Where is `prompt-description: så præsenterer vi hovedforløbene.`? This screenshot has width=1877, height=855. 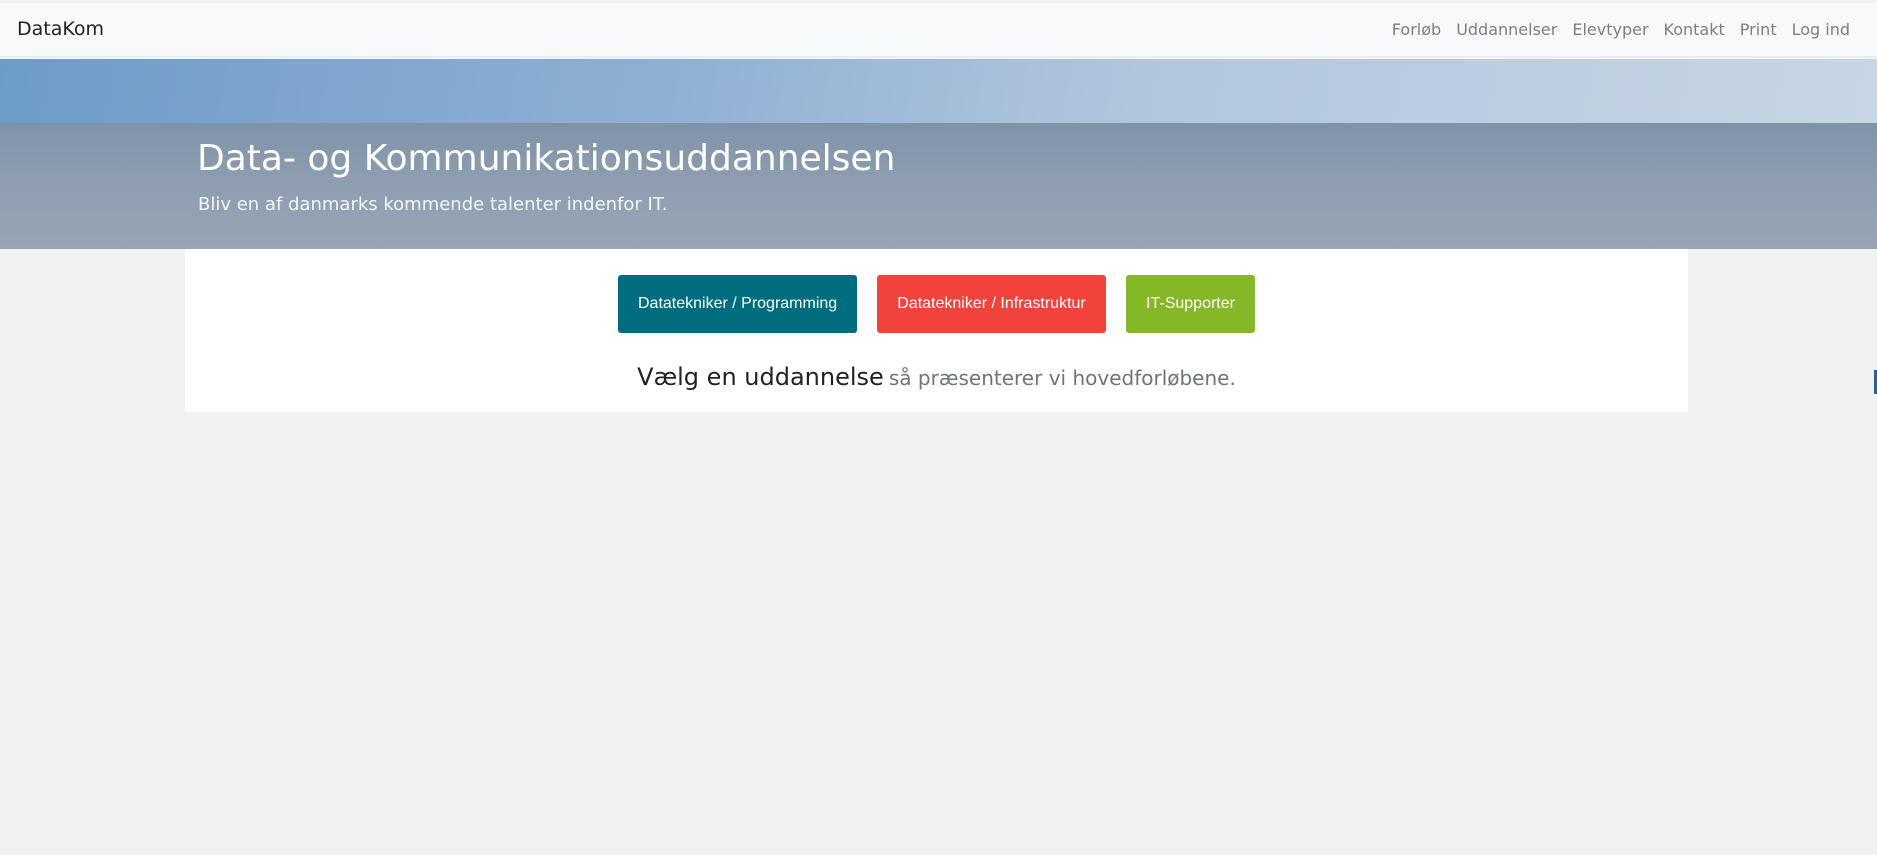 prompt-description: så præsenterer vi hovedforløbene. is located at coordinates (1062, 378).